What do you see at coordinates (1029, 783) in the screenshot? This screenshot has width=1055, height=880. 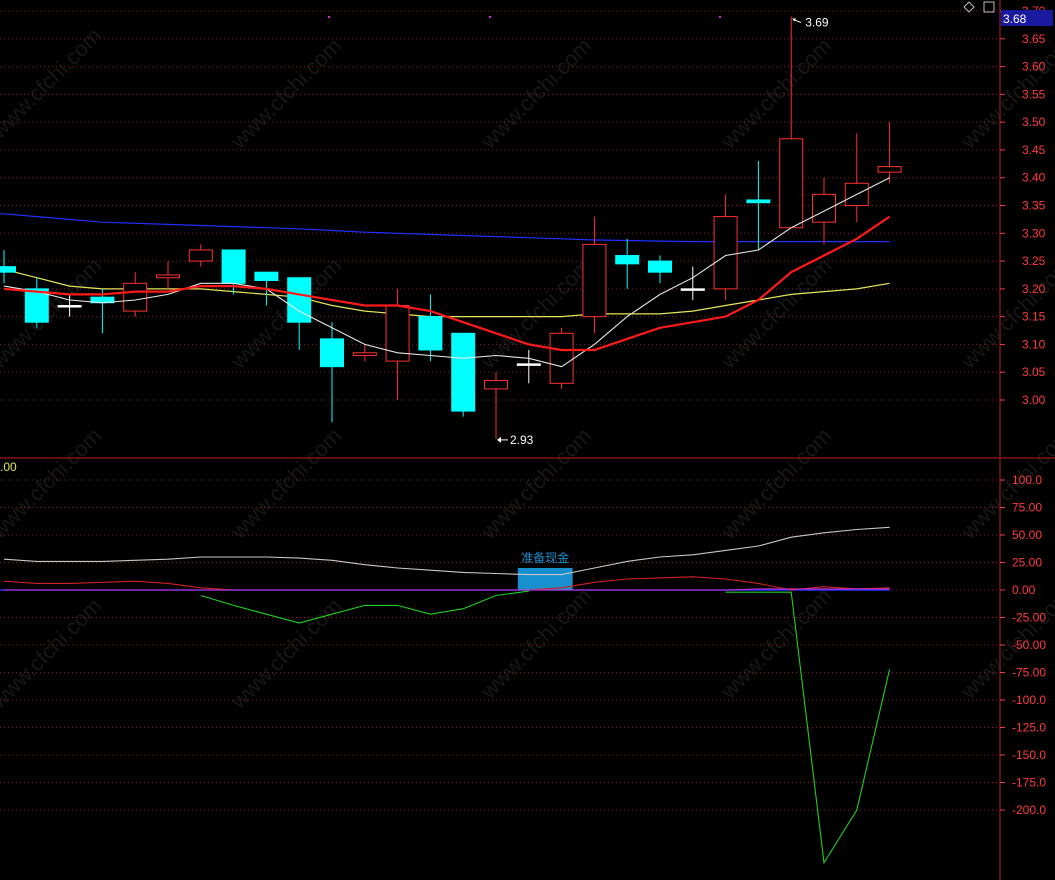 I see `indicator-tick-label: -175.0` at bounding box center [1029, 783].